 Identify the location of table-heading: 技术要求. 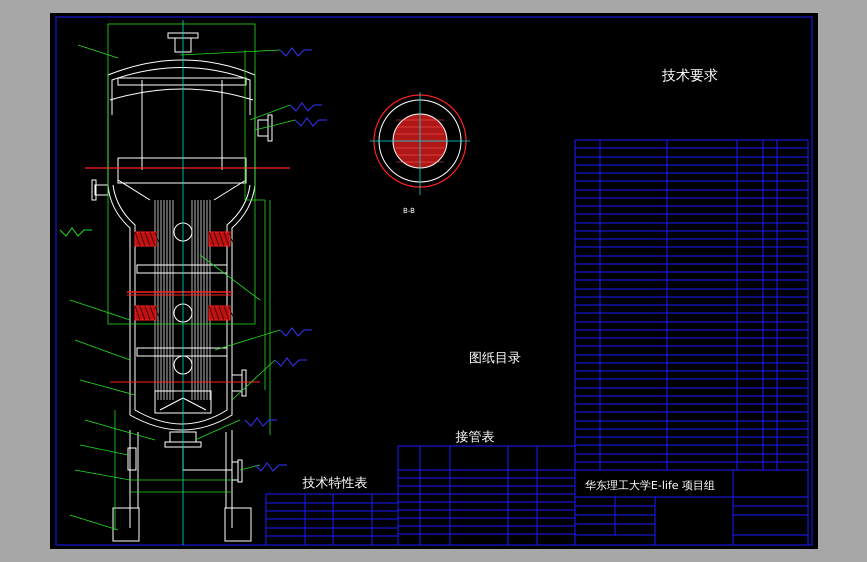
(690, 76).